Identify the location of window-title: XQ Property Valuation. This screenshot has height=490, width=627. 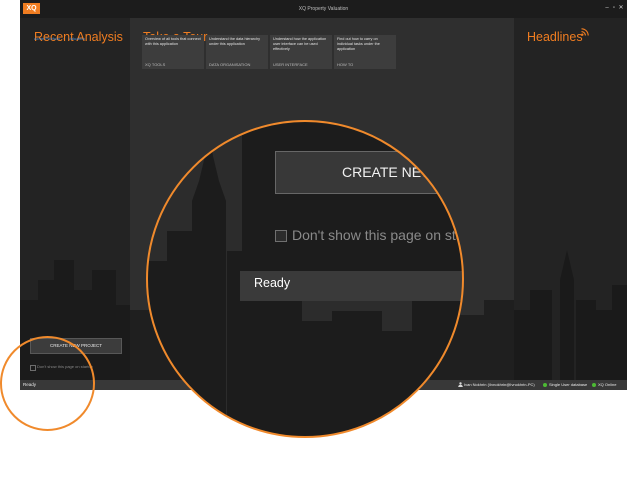
(323, 9).